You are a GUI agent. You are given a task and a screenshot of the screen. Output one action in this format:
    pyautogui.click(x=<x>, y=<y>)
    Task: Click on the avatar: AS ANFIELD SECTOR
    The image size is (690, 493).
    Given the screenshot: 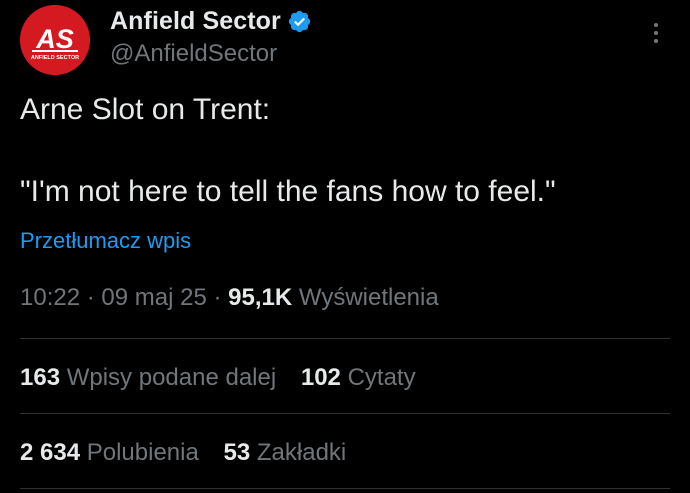 What is the action you would take?
    pyautogui.click(x=55, y=40)
    